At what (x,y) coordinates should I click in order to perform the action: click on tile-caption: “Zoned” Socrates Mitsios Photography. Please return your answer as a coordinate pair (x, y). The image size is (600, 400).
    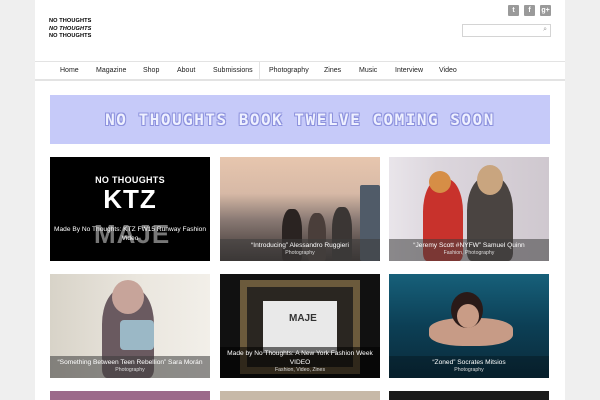
    Looking at the image, I should click on (469, 367).